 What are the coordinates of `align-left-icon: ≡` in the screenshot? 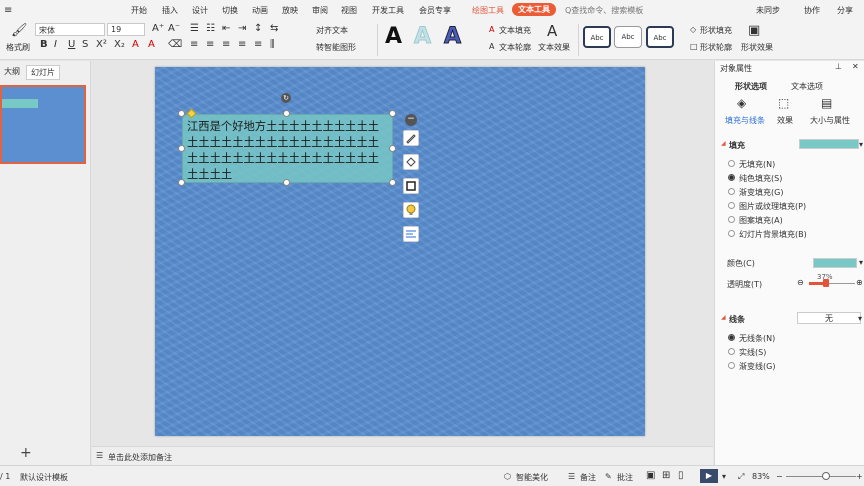 It's located at (194, 44).